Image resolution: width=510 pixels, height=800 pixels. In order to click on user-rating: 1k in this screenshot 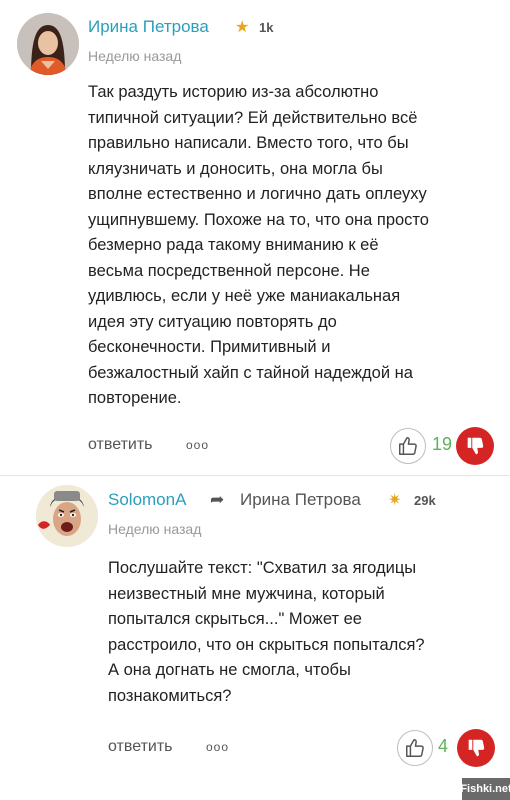, I will do `click(266, 27)`.